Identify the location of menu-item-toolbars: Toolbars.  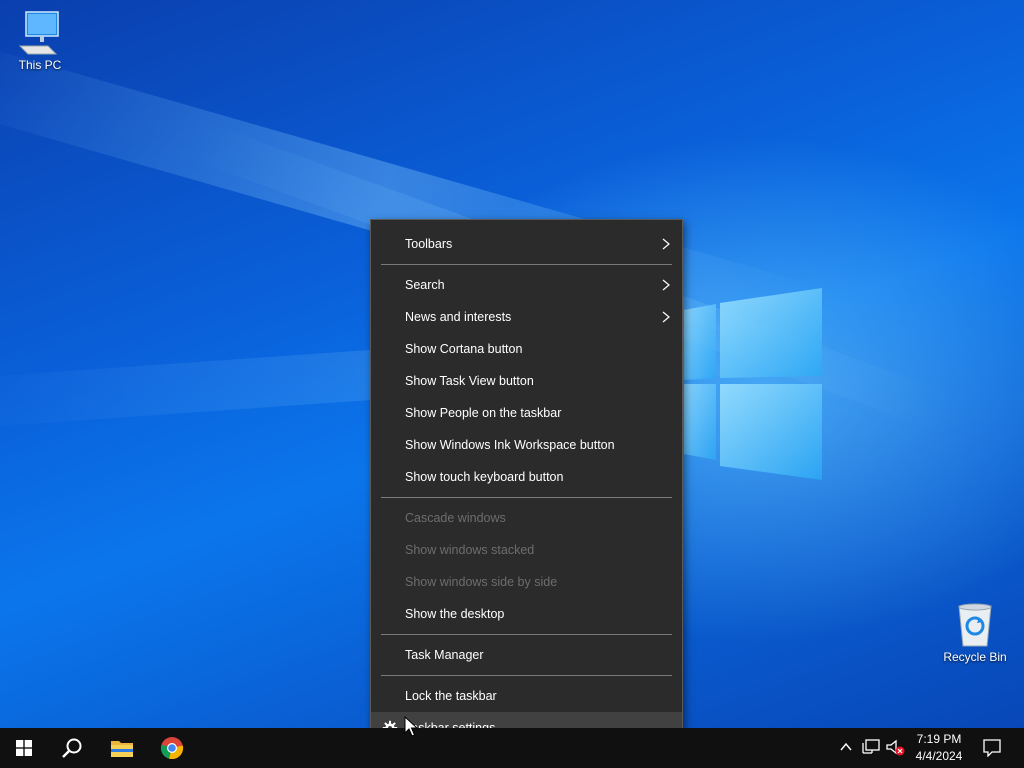
(526, 244).